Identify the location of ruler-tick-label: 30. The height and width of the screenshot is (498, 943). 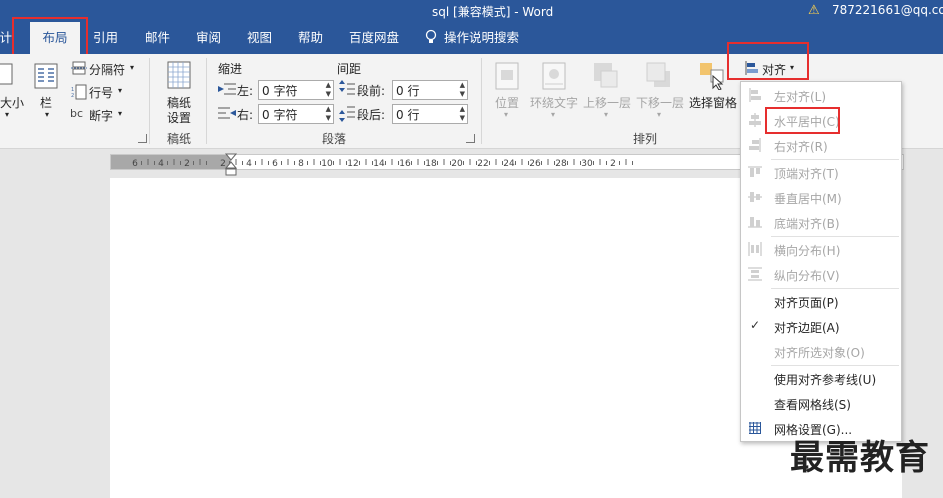
(587, 164).